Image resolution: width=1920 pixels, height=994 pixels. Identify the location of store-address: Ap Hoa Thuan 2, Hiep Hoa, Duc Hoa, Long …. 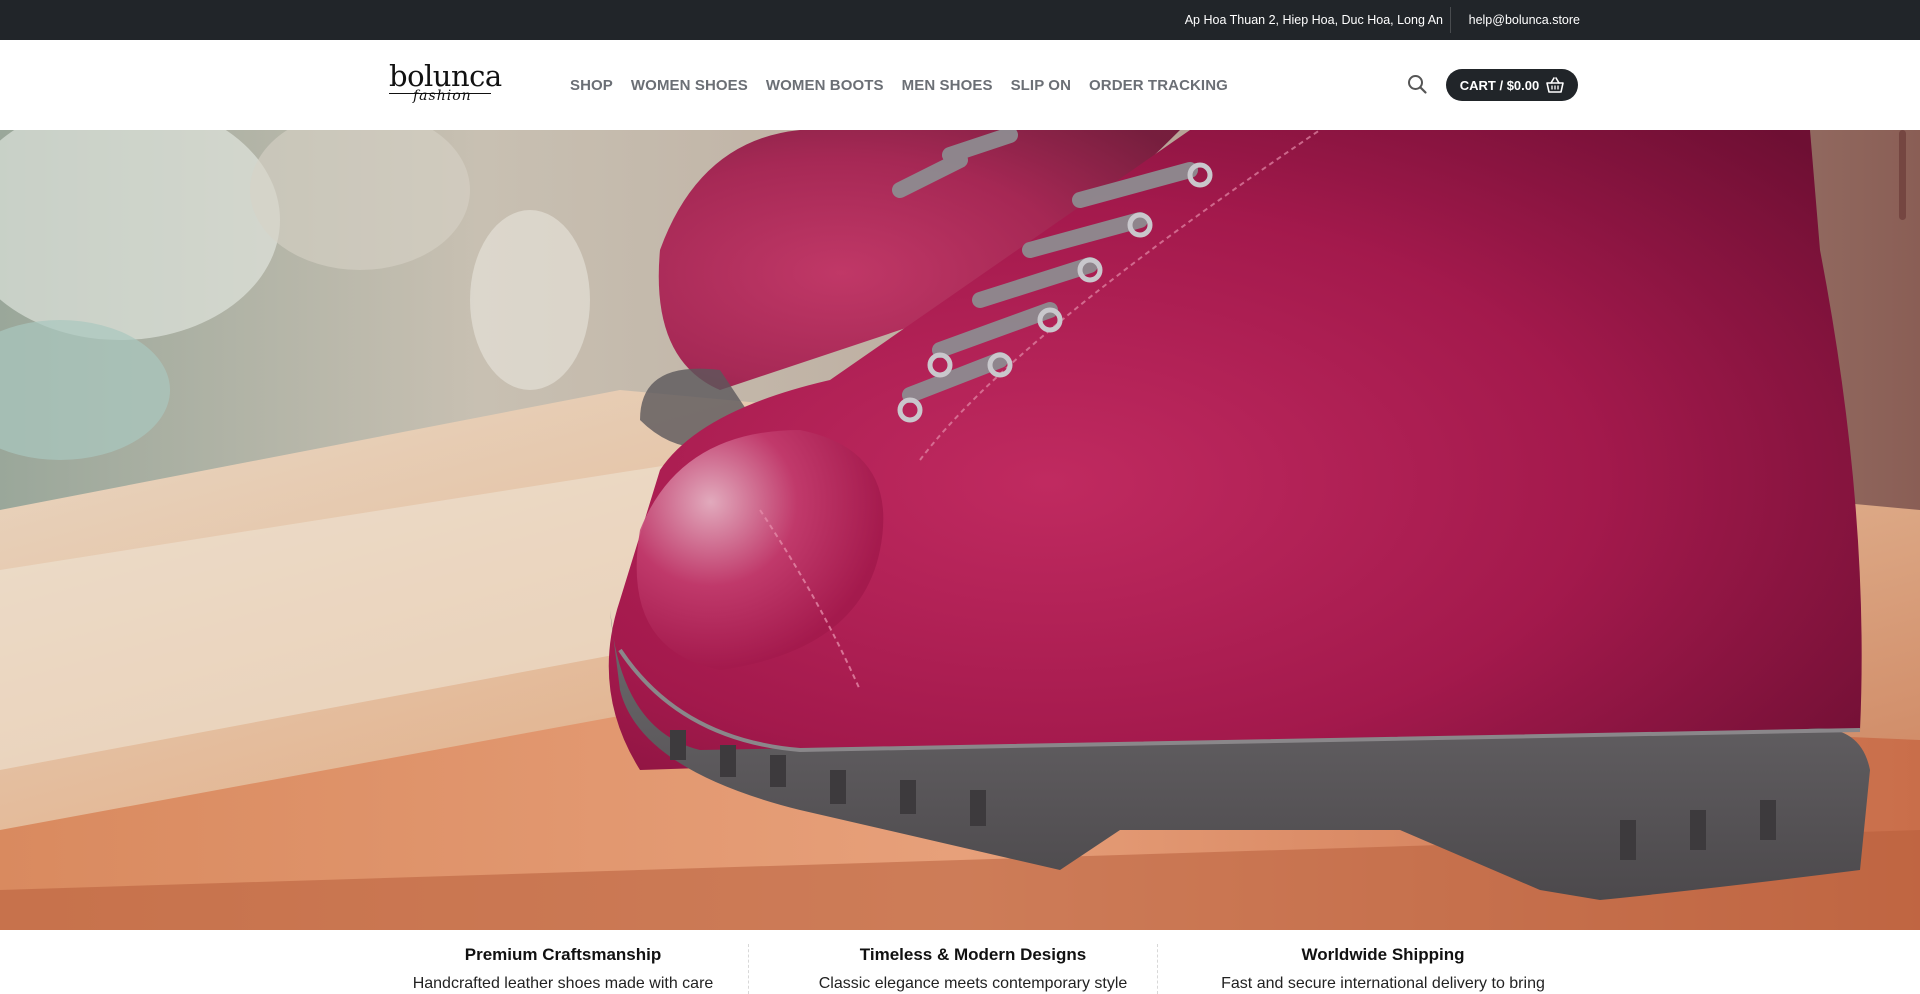
(1313, 20).